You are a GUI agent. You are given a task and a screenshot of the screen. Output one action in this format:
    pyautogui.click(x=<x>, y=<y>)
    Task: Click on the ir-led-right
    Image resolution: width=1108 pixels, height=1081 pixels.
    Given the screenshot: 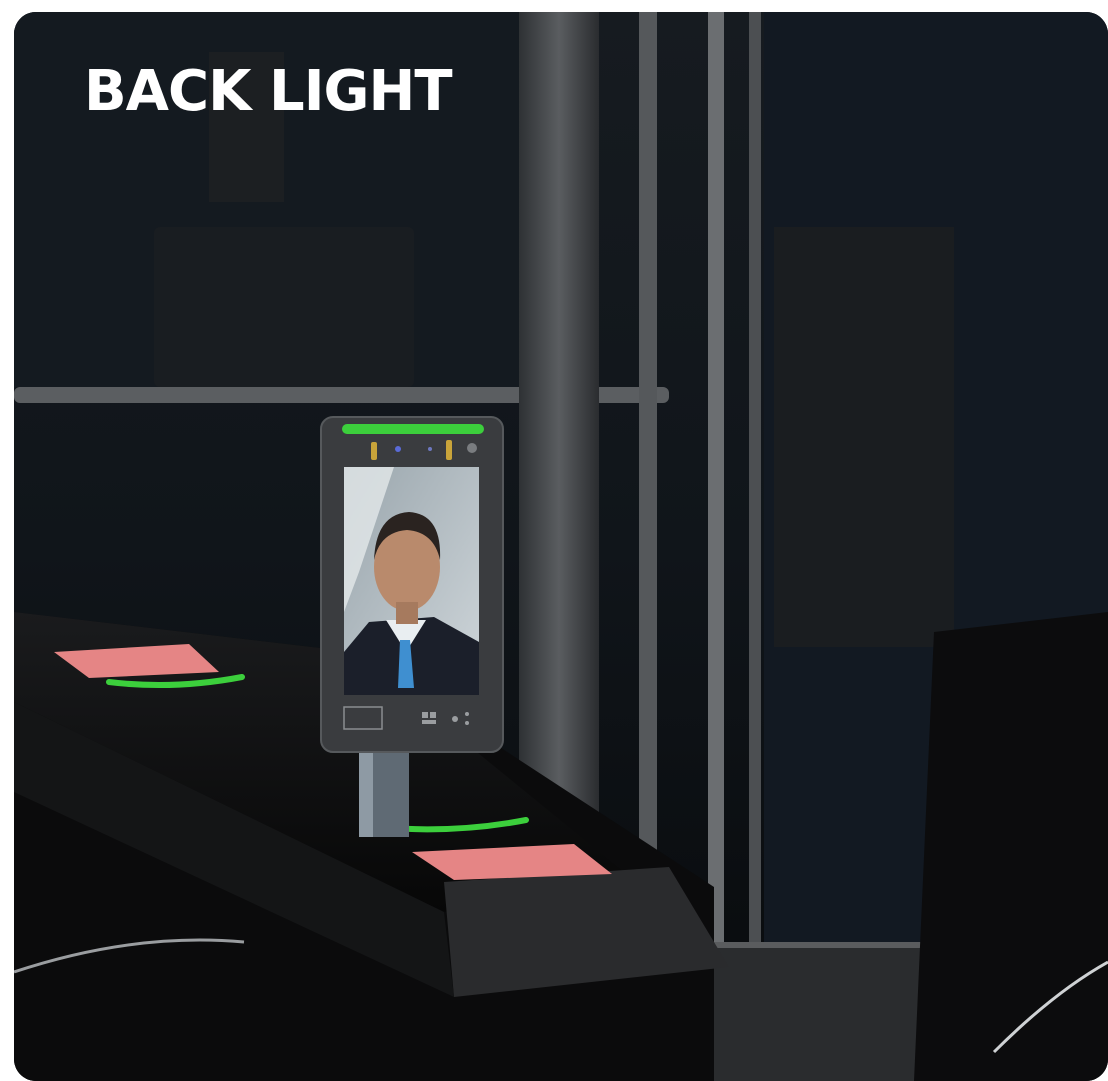 What is the action you would take?
    pyautogui.click(x=449, y=450)
    